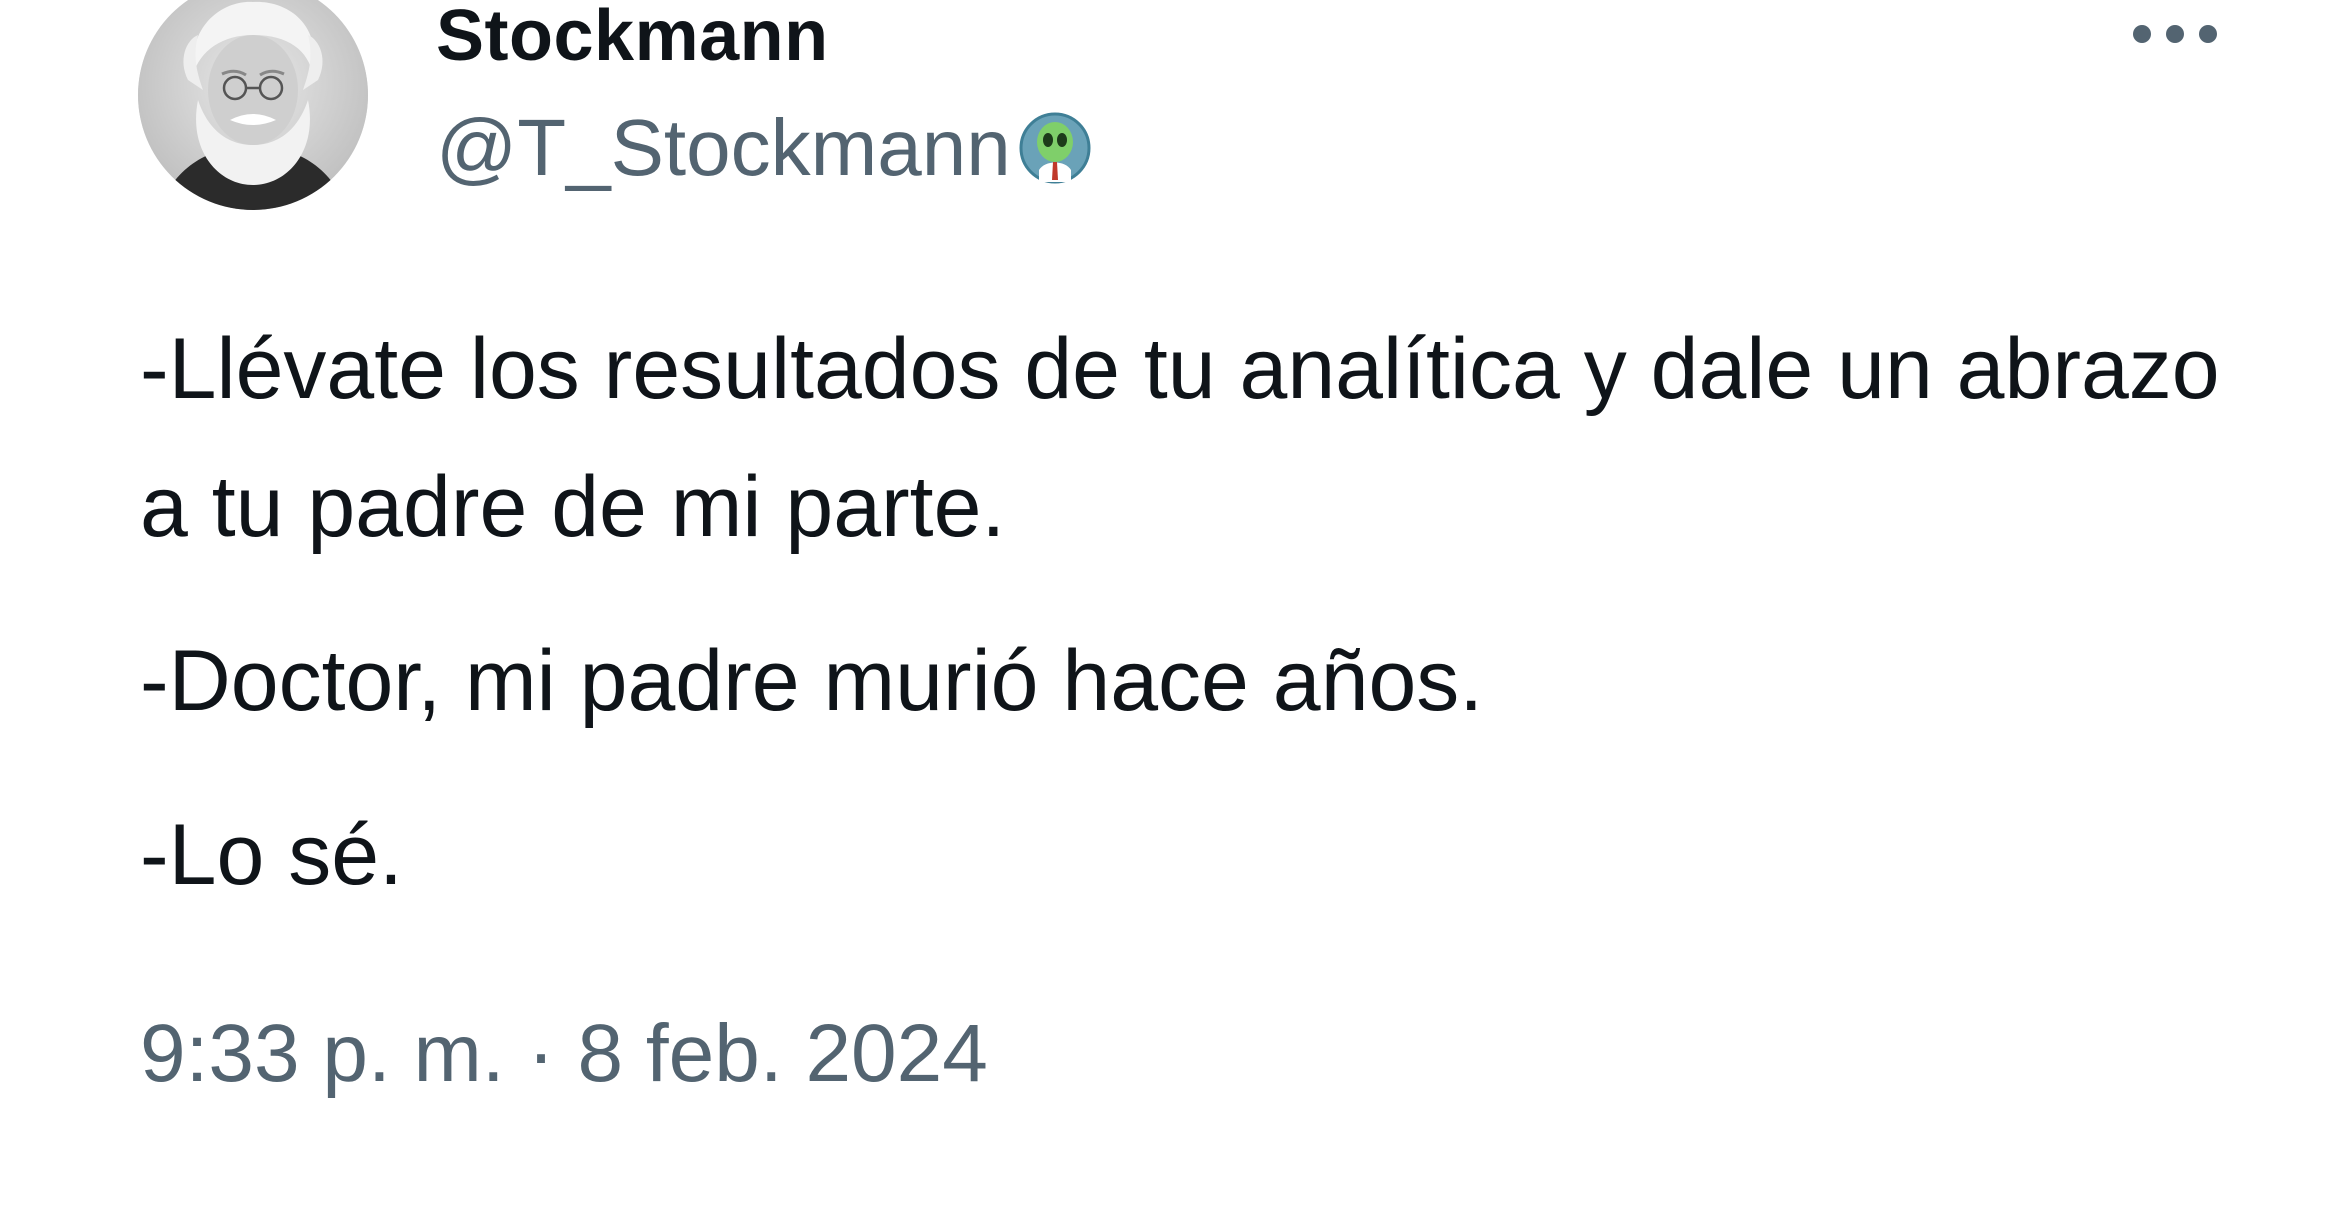  I want to click on author-handle-row: @T_Stockmann, so click(764, 148).